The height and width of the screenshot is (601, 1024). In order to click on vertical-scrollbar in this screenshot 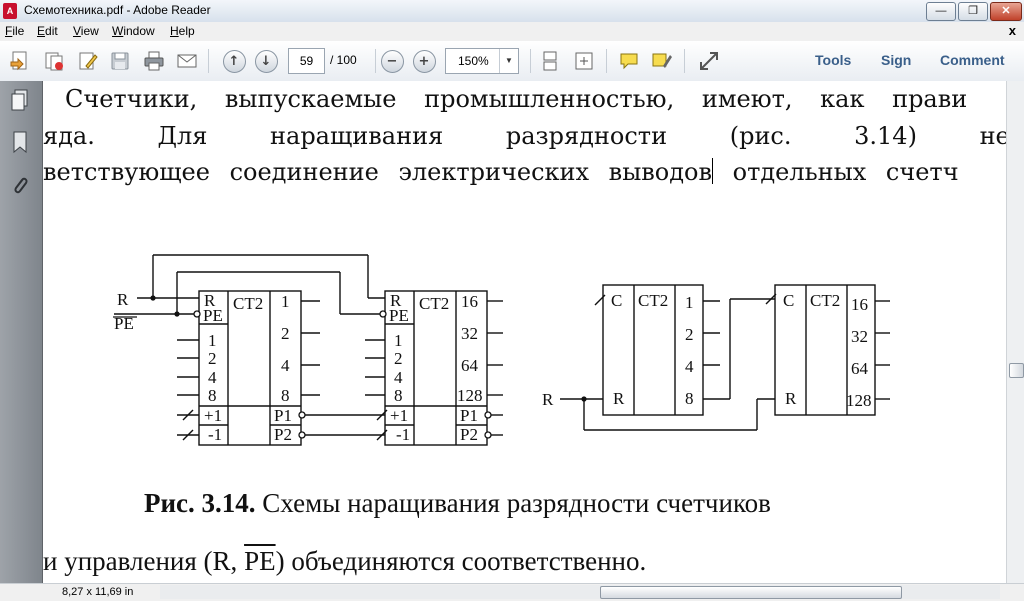, I will do `click(1015, 332)`.